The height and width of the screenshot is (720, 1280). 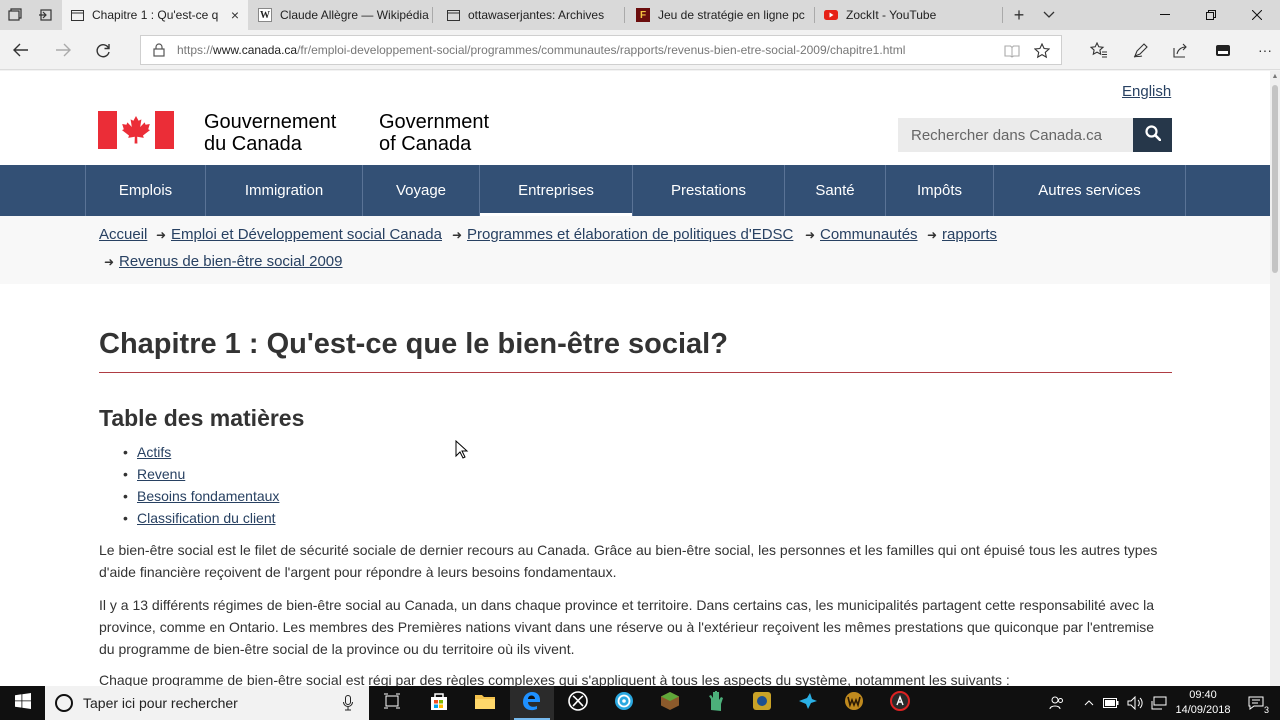 I want to click on battery-icon, so click(x=1111, y=703).